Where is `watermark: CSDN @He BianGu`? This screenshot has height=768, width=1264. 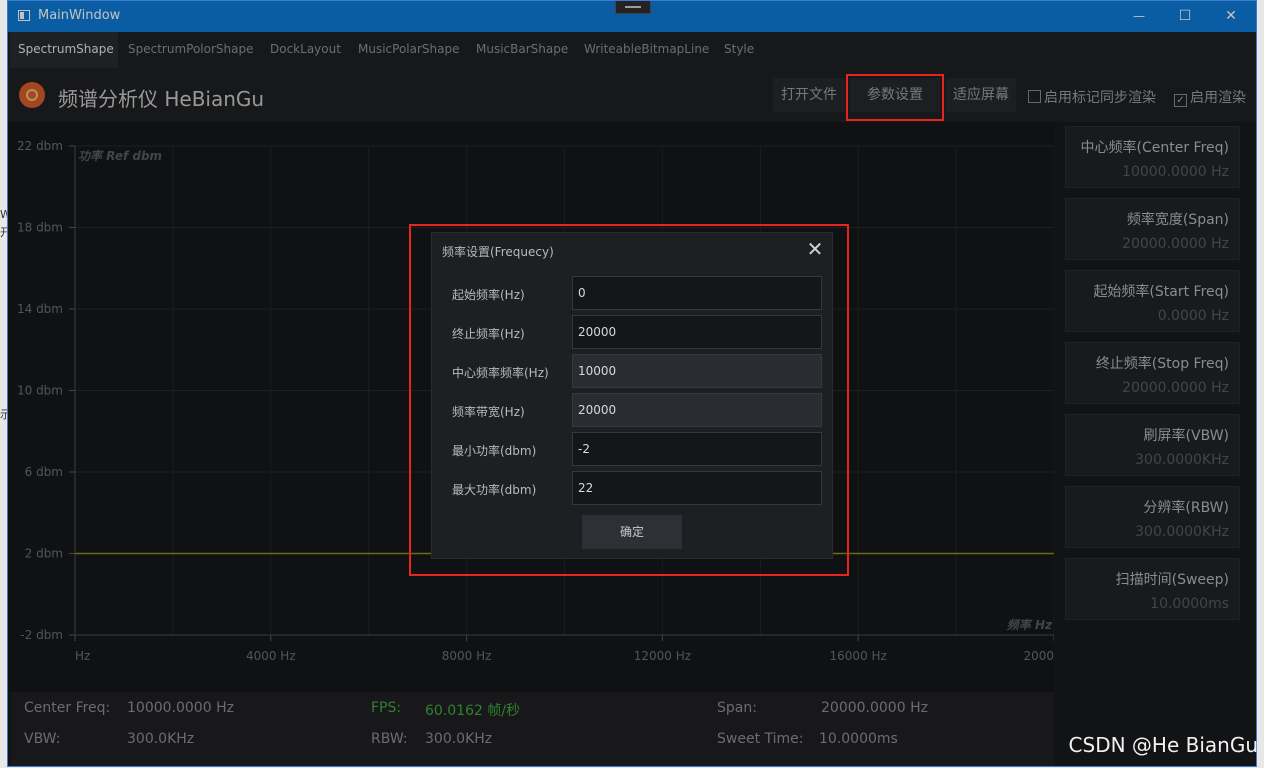 watermark: CSDN @He BianGu is located at coordinates (1163, 745).